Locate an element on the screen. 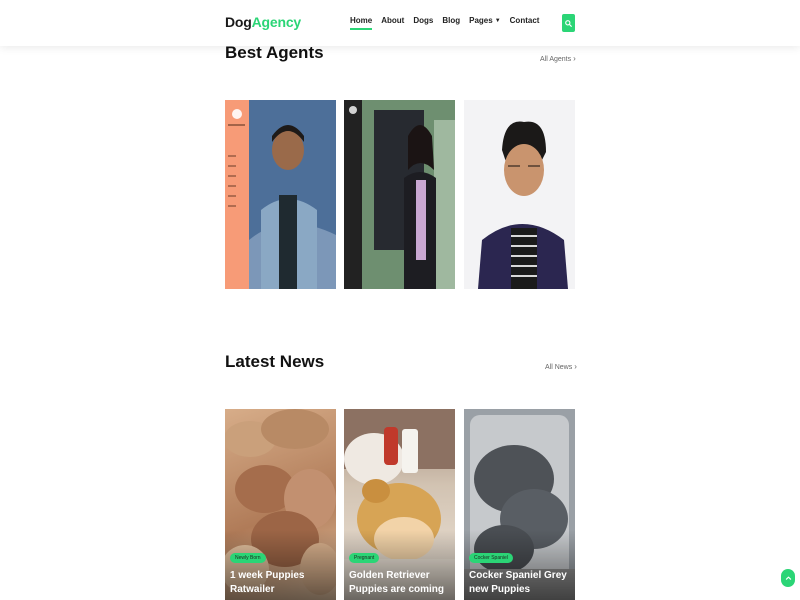 This screenshot has width=800, height=600. back-to-top-button is located at coordinates (788, 578).